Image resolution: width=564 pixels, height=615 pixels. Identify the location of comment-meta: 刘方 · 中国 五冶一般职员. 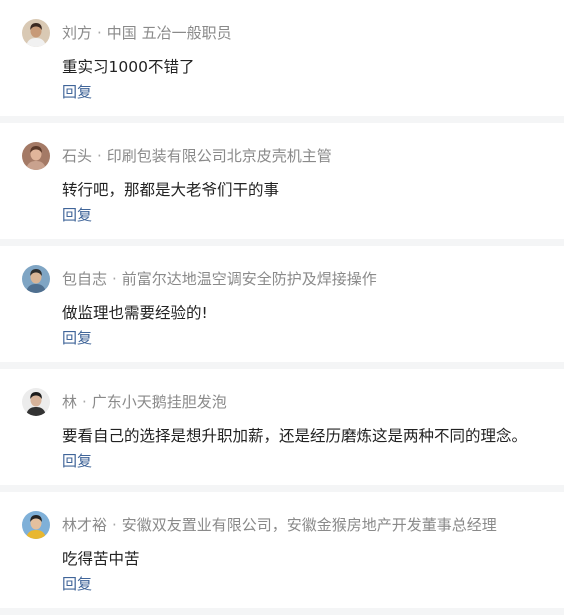
(147, 33).